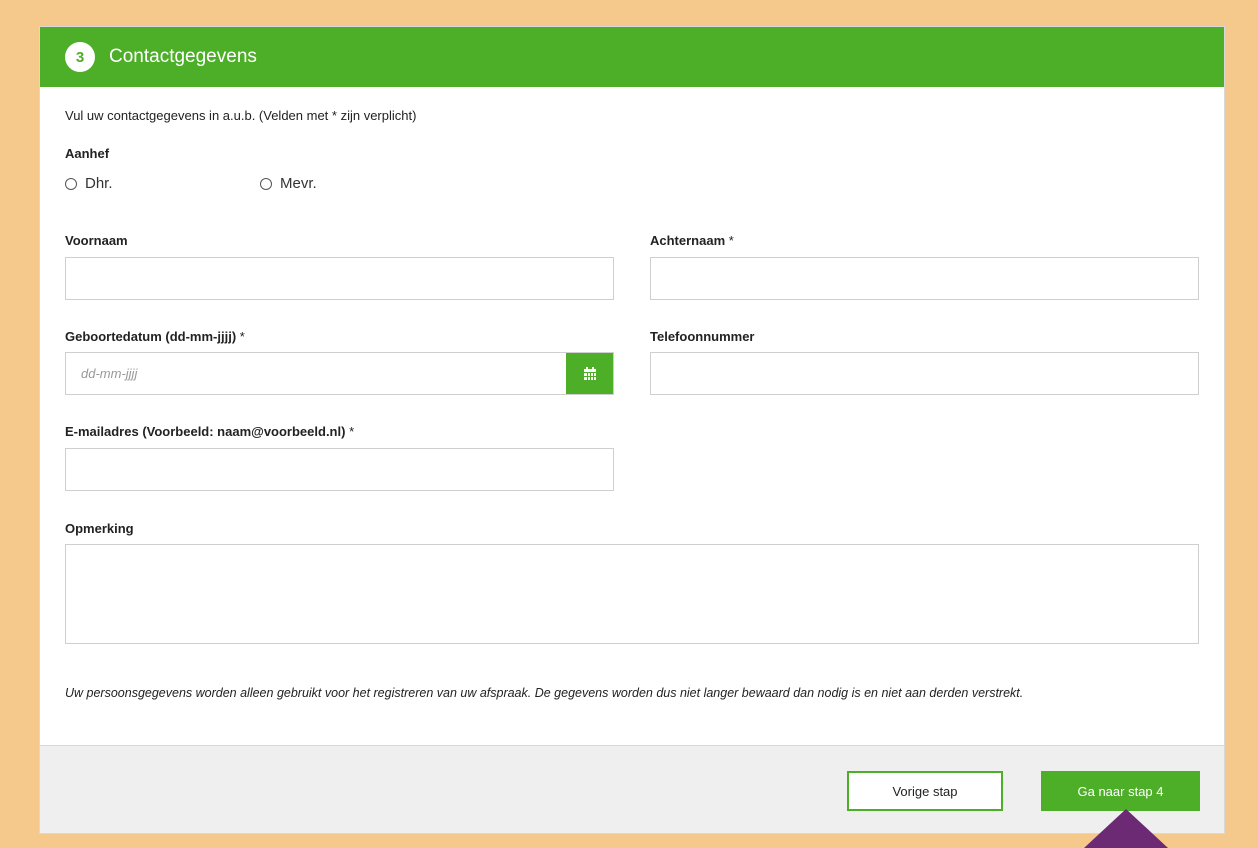  I want to click on card-title: Contactgegevens, so click(183, 56).